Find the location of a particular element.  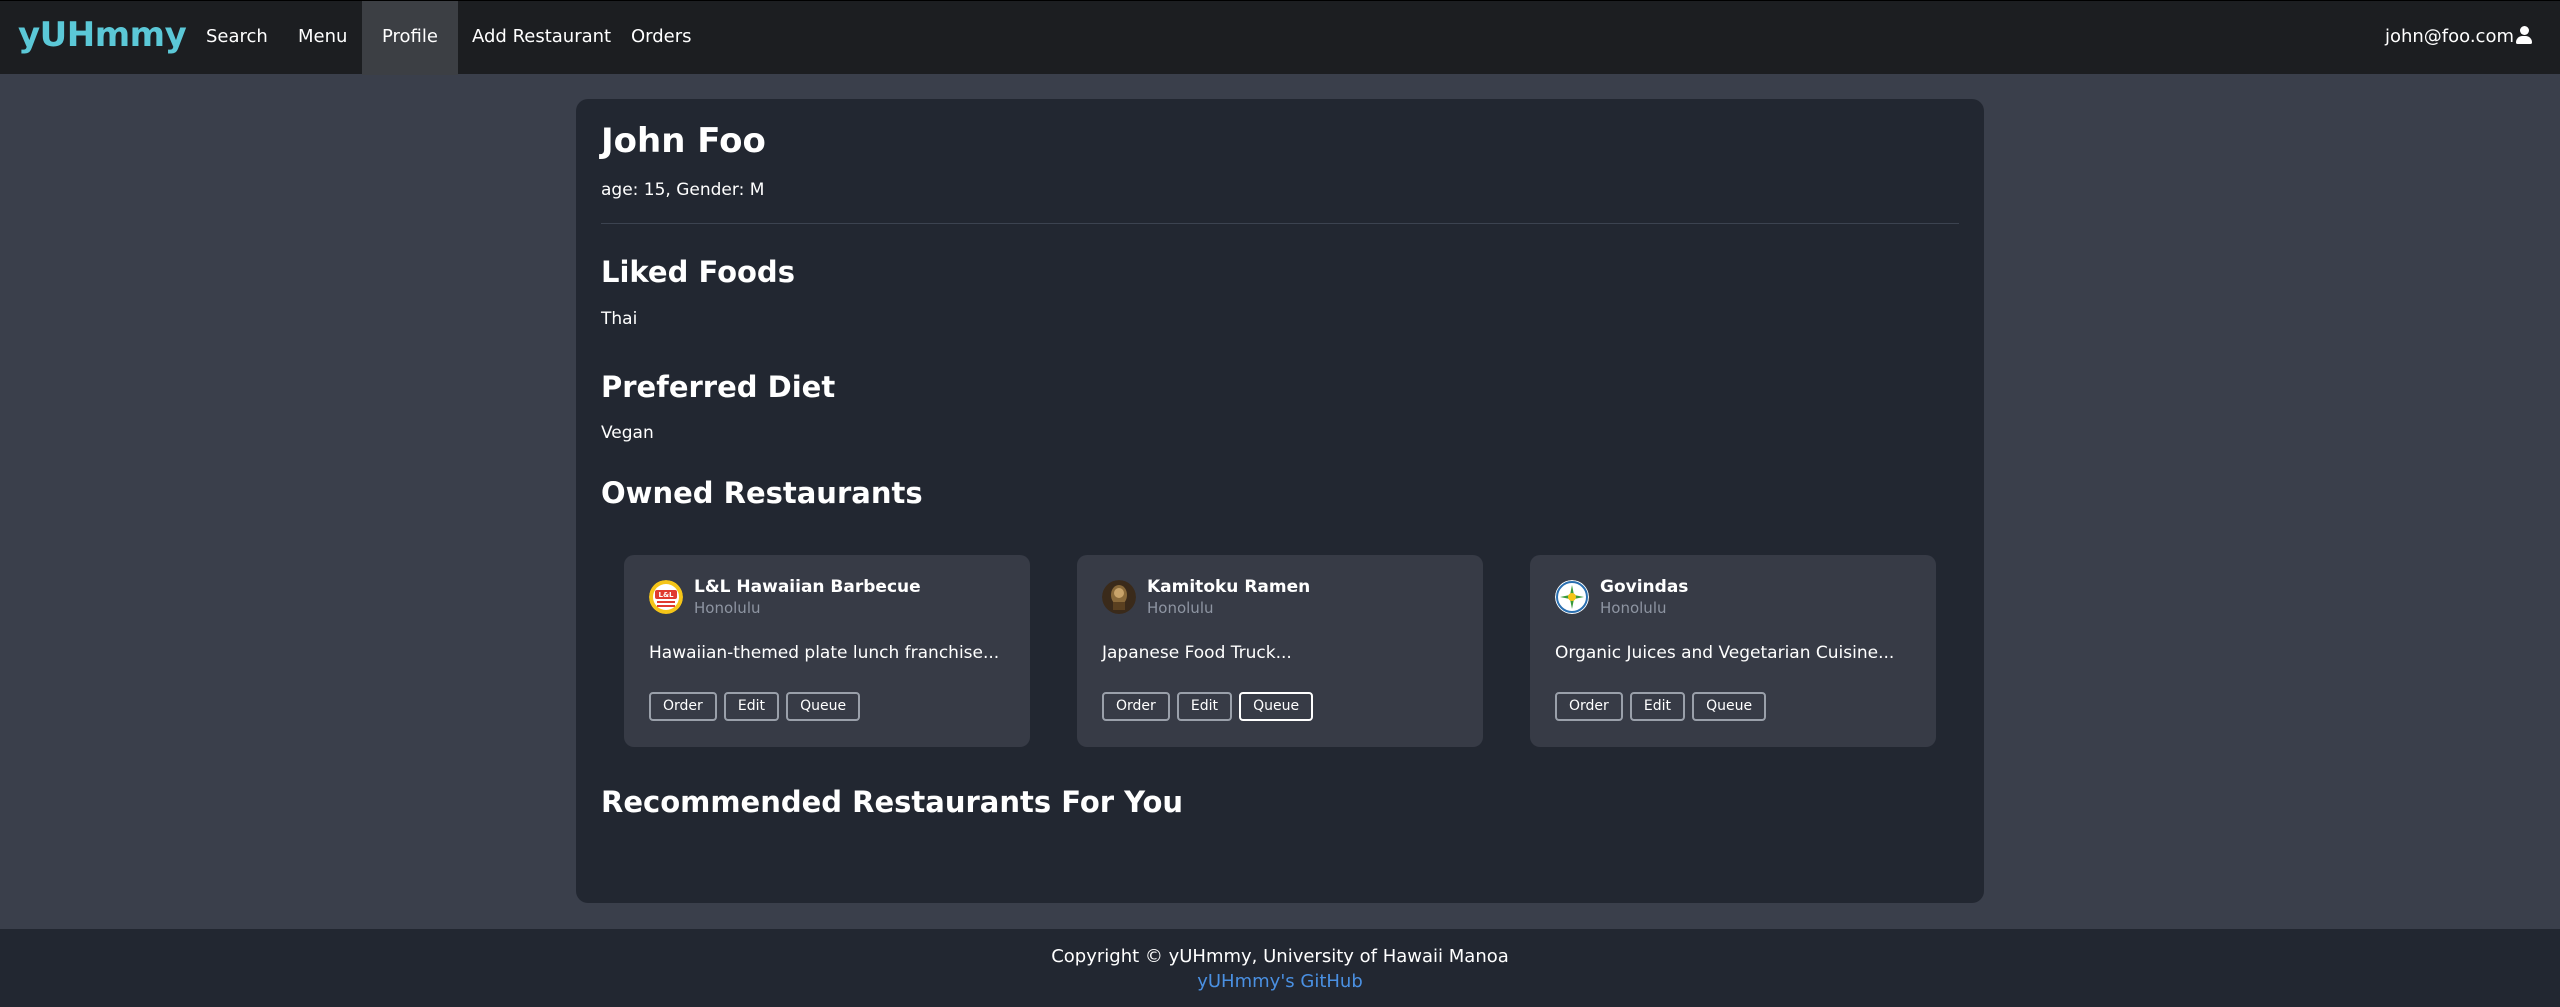

diet-heading: Preferred Diet is located at coordinates (718, 387).